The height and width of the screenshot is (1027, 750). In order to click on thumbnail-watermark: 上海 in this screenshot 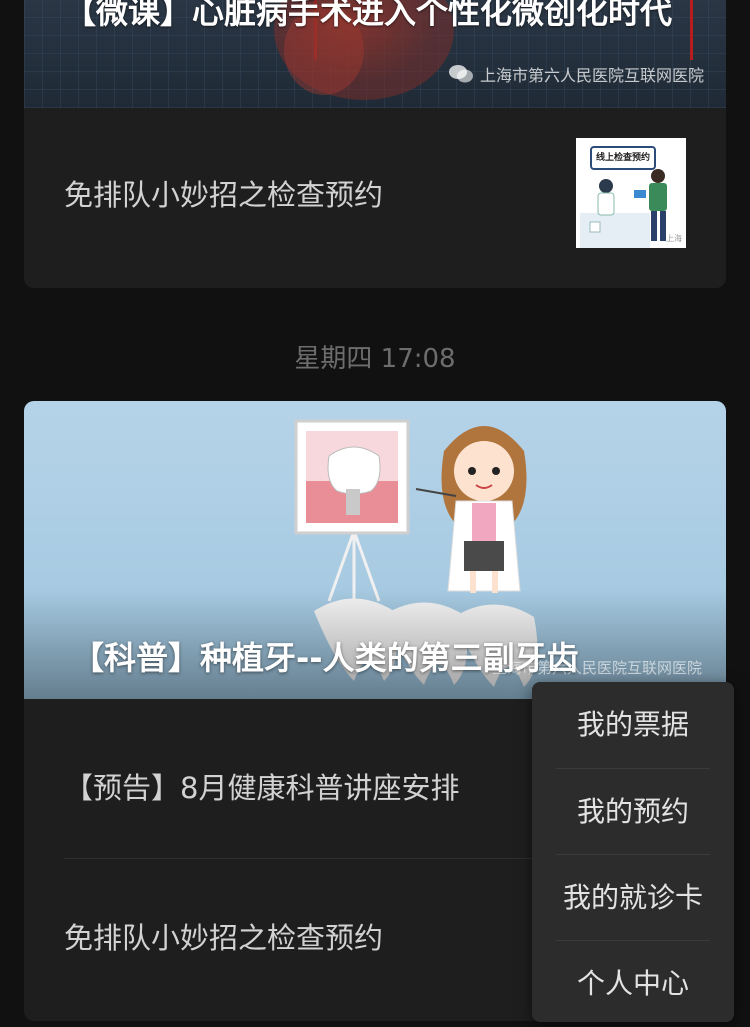, I will do `click(674, 238)`.